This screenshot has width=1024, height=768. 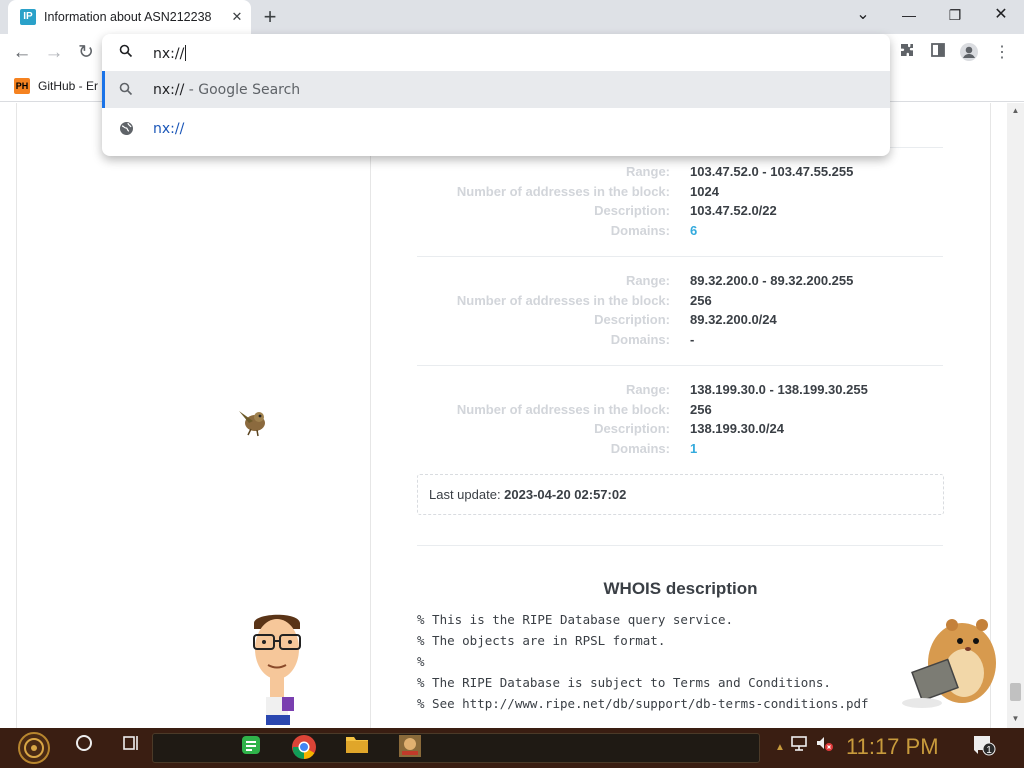 What do you see at coordinates (892, 747) in the screenshot?
I see `taskbar-clock: 11:17 PM` at bounding box center [892, 747].